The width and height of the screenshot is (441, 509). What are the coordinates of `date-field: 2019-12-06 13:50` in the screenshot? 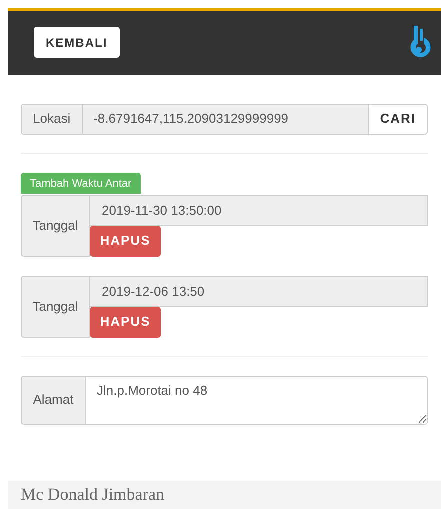 It's located at (259, 291).